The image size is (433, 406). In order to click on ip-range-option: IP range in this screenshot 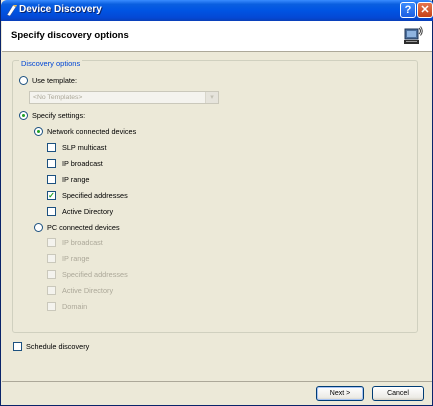, I will do `click(68, 179)`.